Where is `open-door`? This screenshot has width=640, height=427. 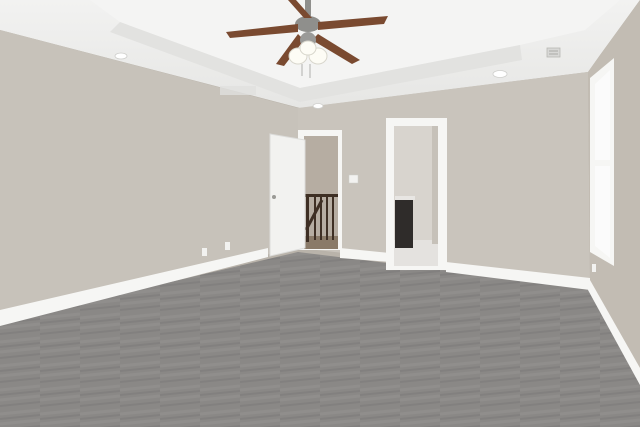
open-door is located at coordinates (287, 195).